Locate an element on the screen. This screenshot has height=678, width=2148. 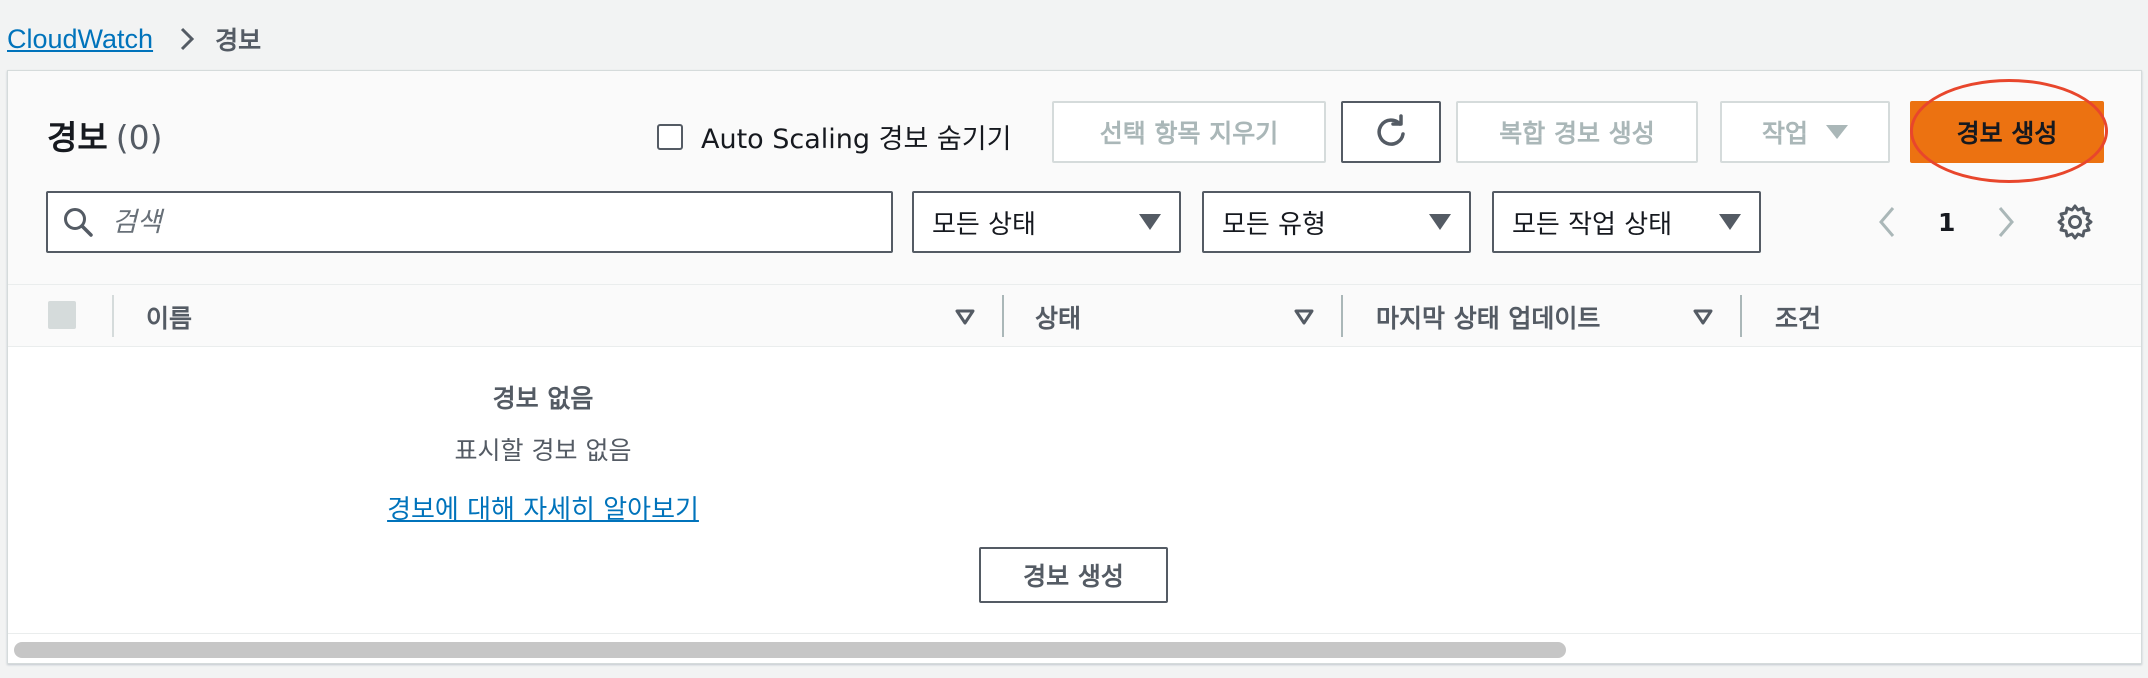
state-filter-select: 모든 상태 is located at coordinates (1046, 222).